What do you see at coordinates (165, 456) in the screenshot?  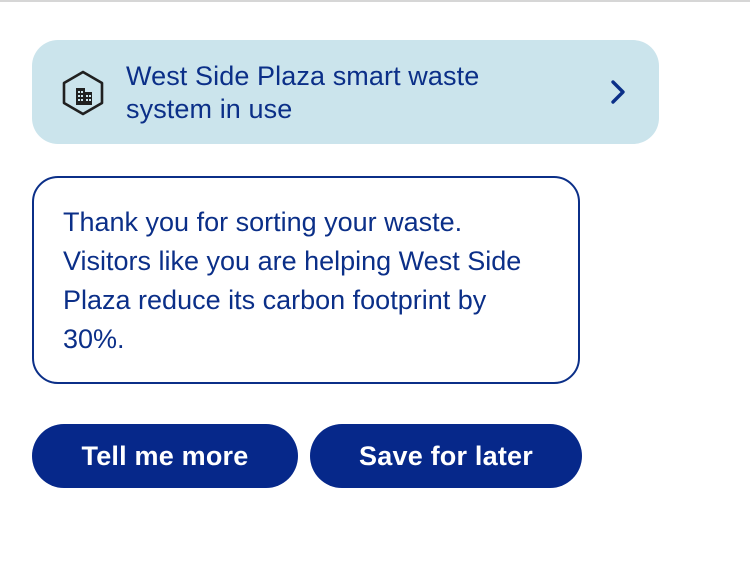 I see `tell-me-more-button: Tell me more` at bounding box center [165, 456].